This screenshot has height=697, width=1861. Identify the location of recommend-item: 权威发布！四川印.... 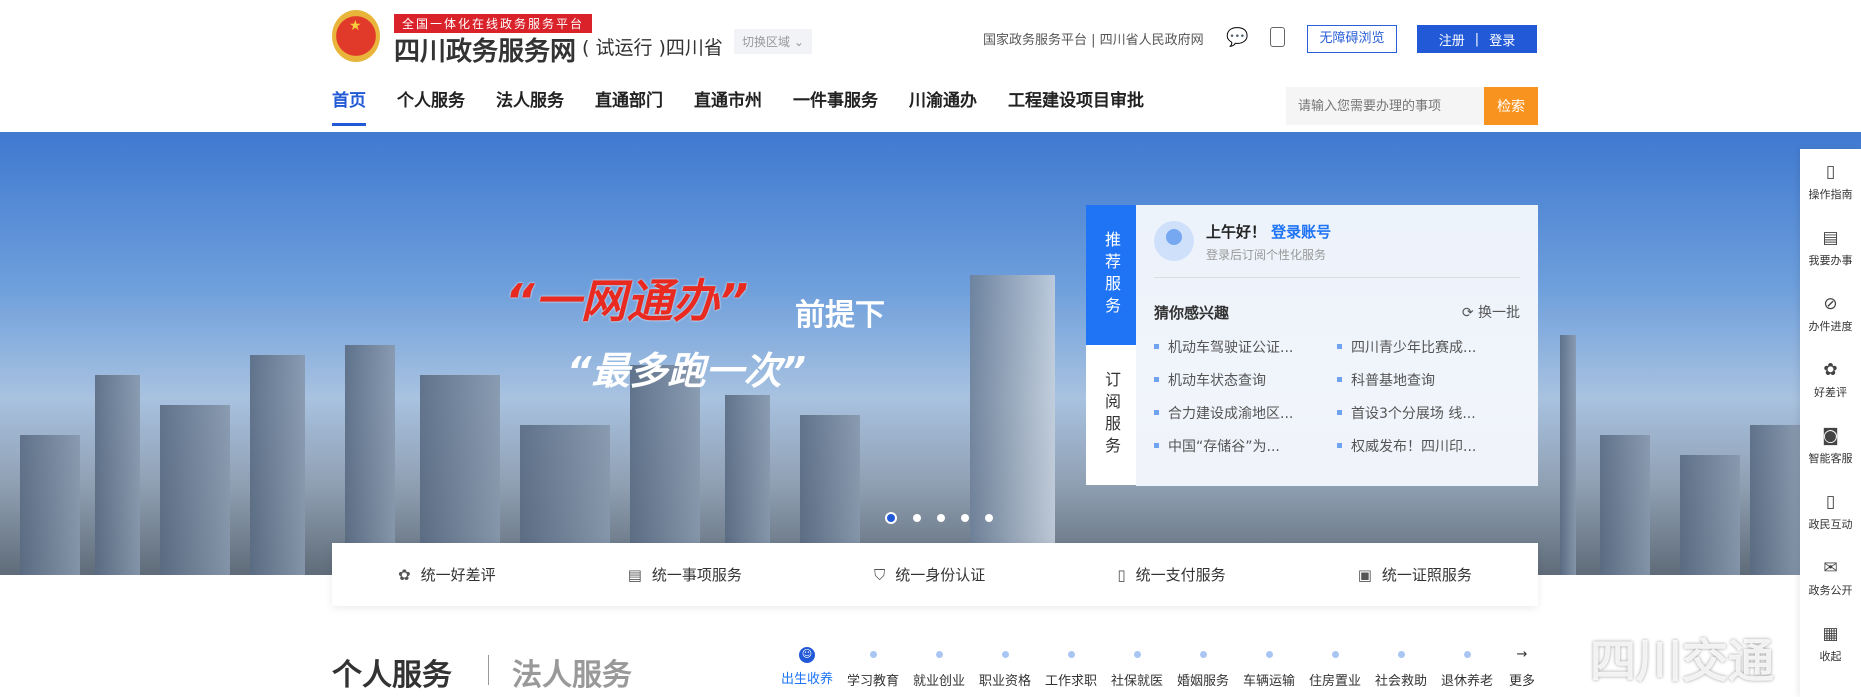
(1428, 446).